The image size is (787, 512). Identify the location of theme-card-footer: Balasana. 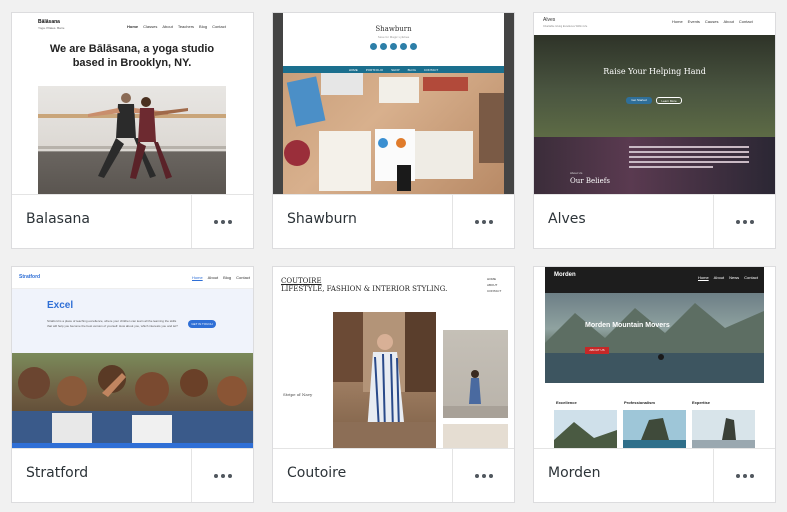
(132, 221).